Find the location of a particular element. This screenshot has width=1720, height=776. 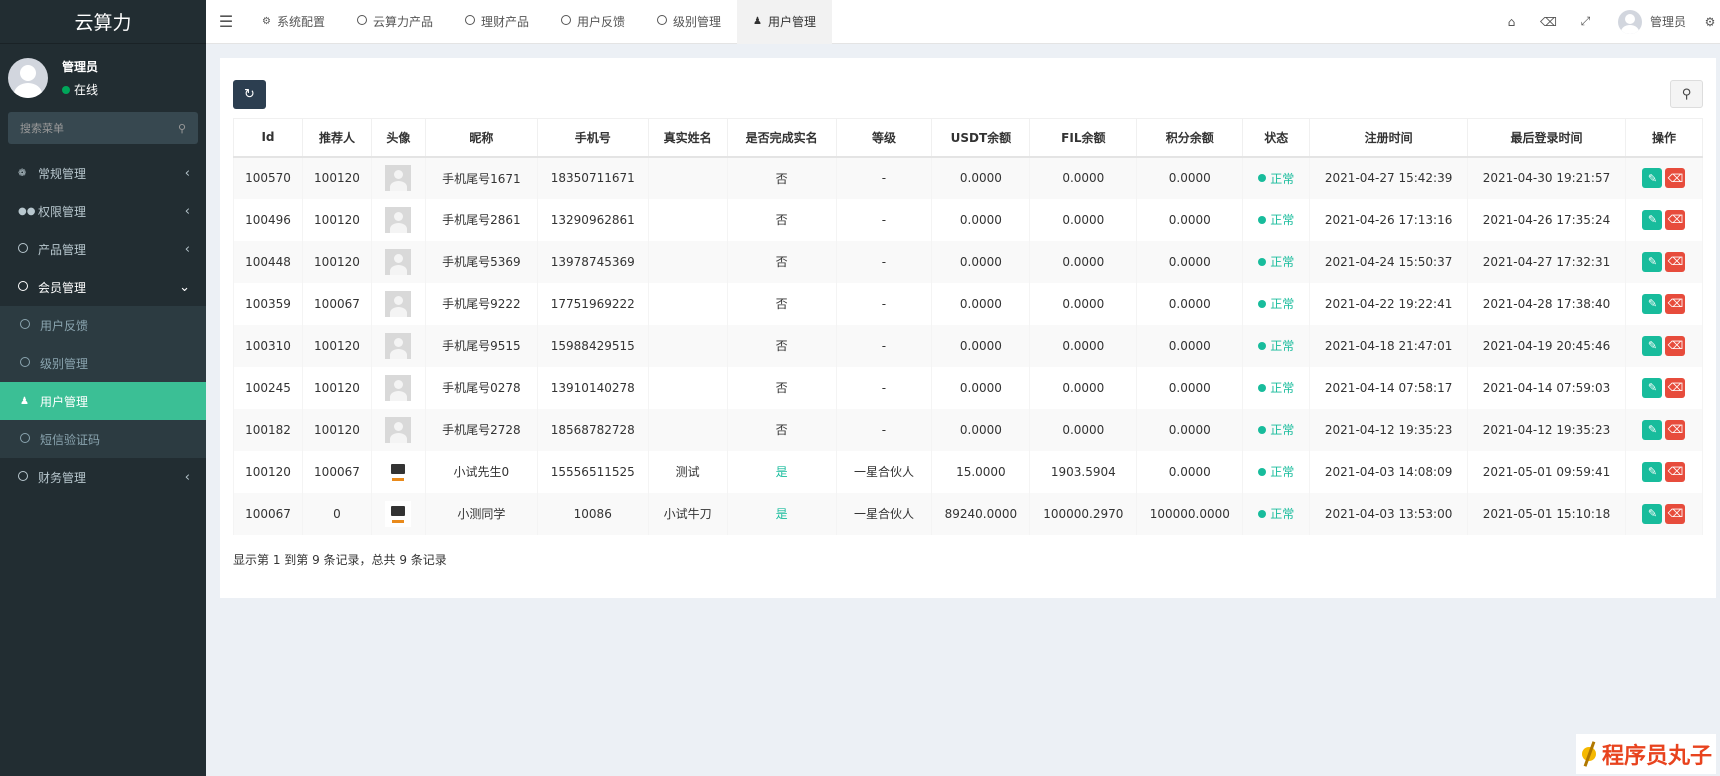

col-header: 头像 is located at coordinates (398, 138).